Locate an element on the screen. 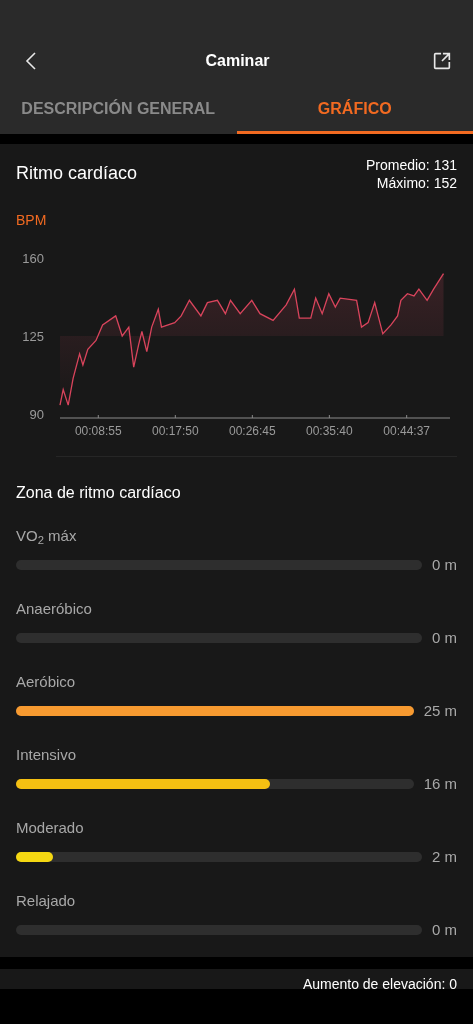 This screenshot has width=473, height=1024. x-axis-label: 00:17:50 is located at coordinates (175, 431).